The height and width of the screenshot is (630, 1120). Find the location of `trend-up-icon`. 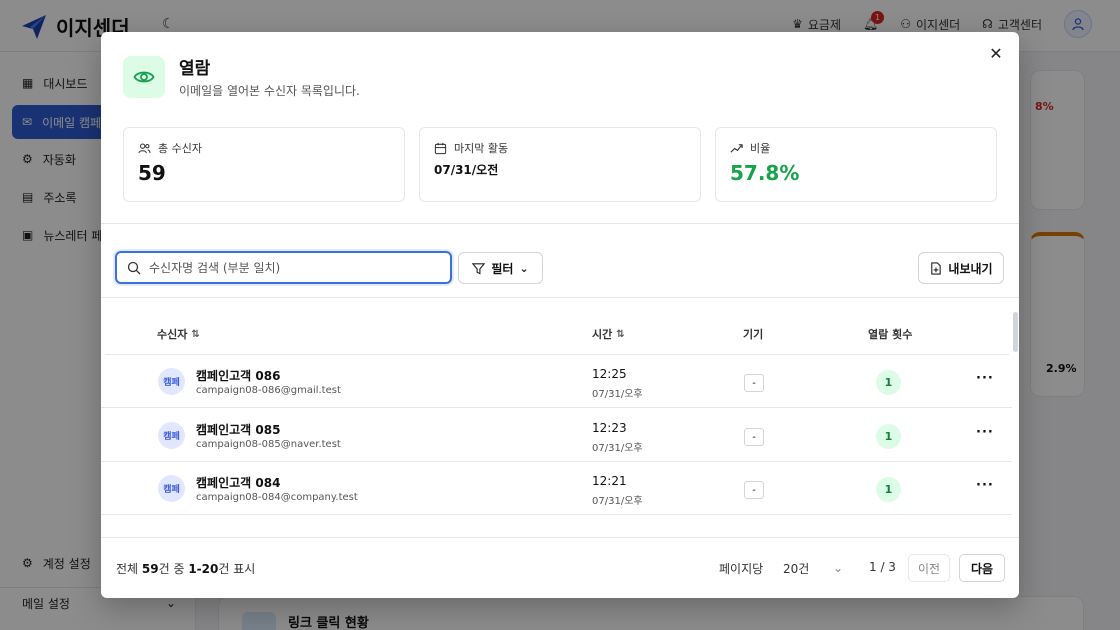

trend-up-icon is located at coordinates (736, 148).